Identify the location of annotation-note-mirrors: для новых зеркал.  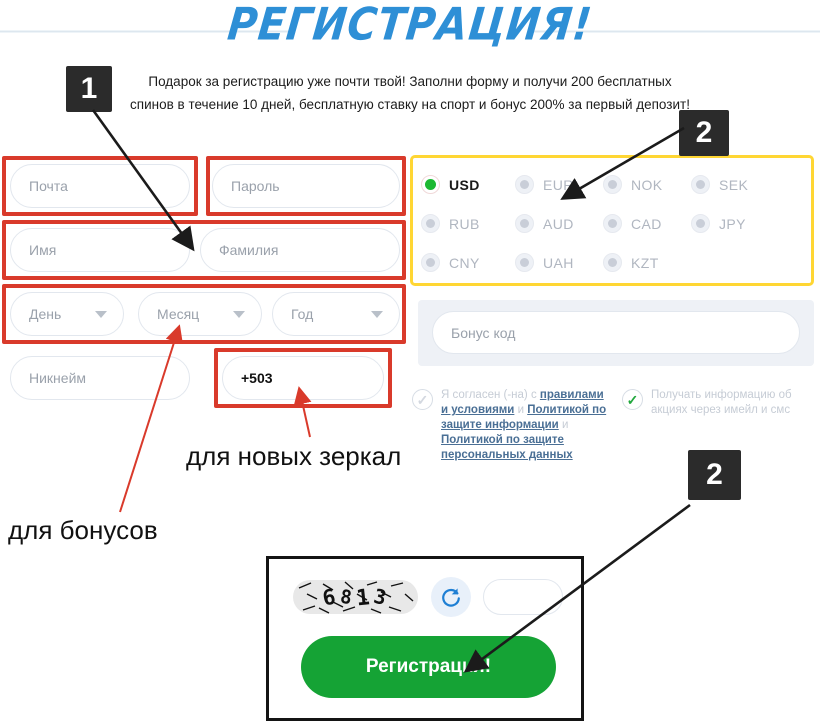
(294, 456).